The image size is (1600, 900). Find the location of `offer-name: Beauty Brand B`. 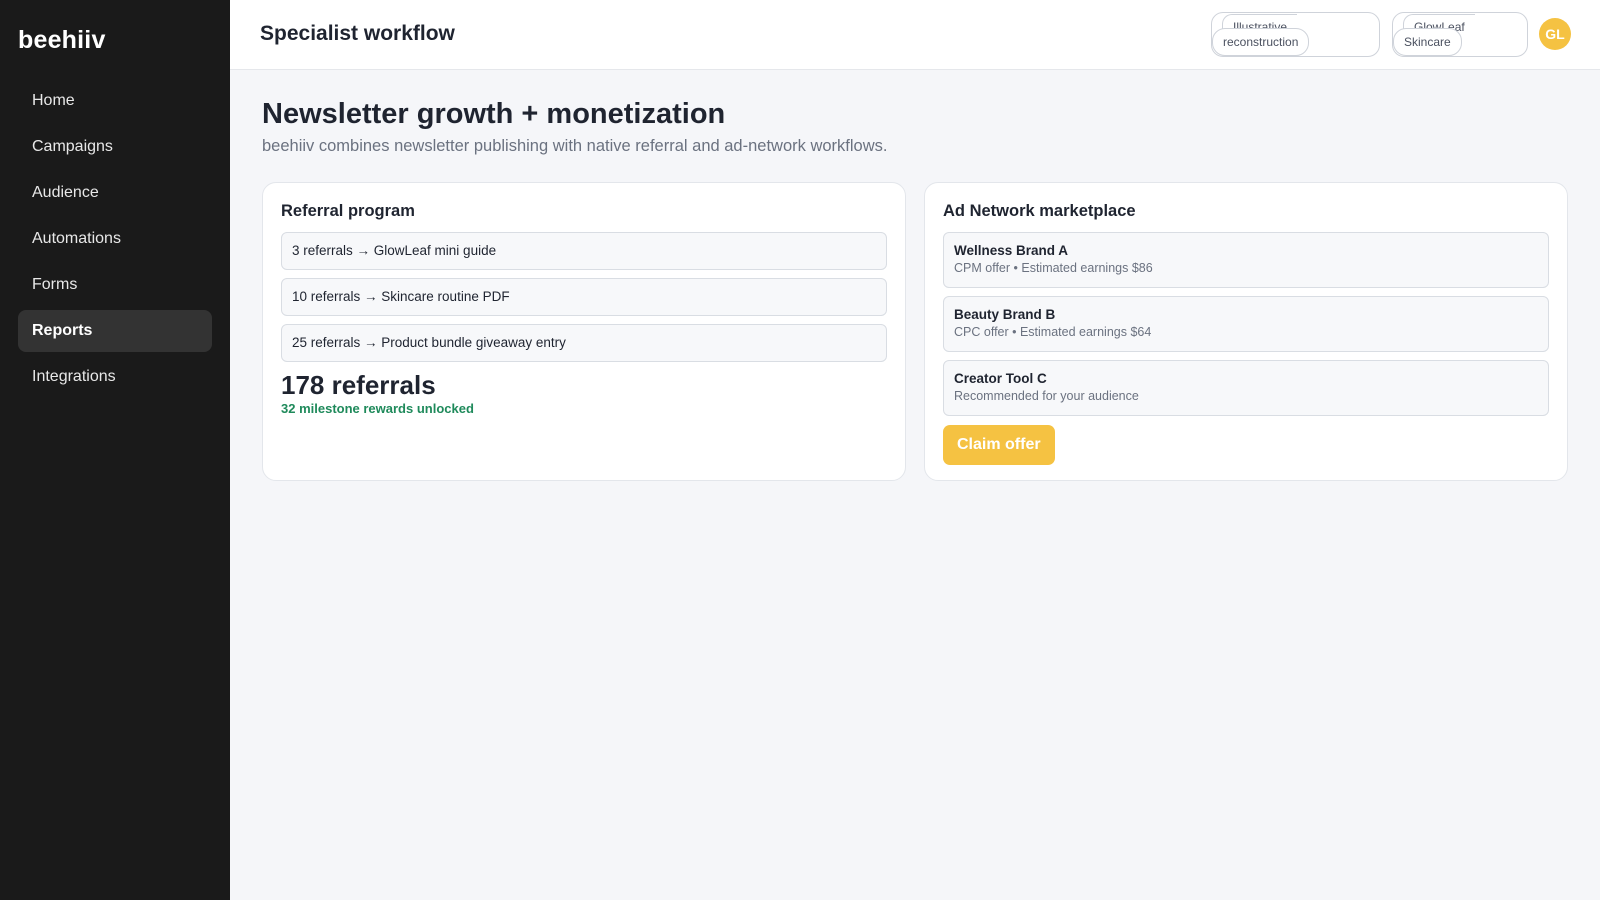

offer-name: Beauty Brand B is located at coordinates (1005, 314).